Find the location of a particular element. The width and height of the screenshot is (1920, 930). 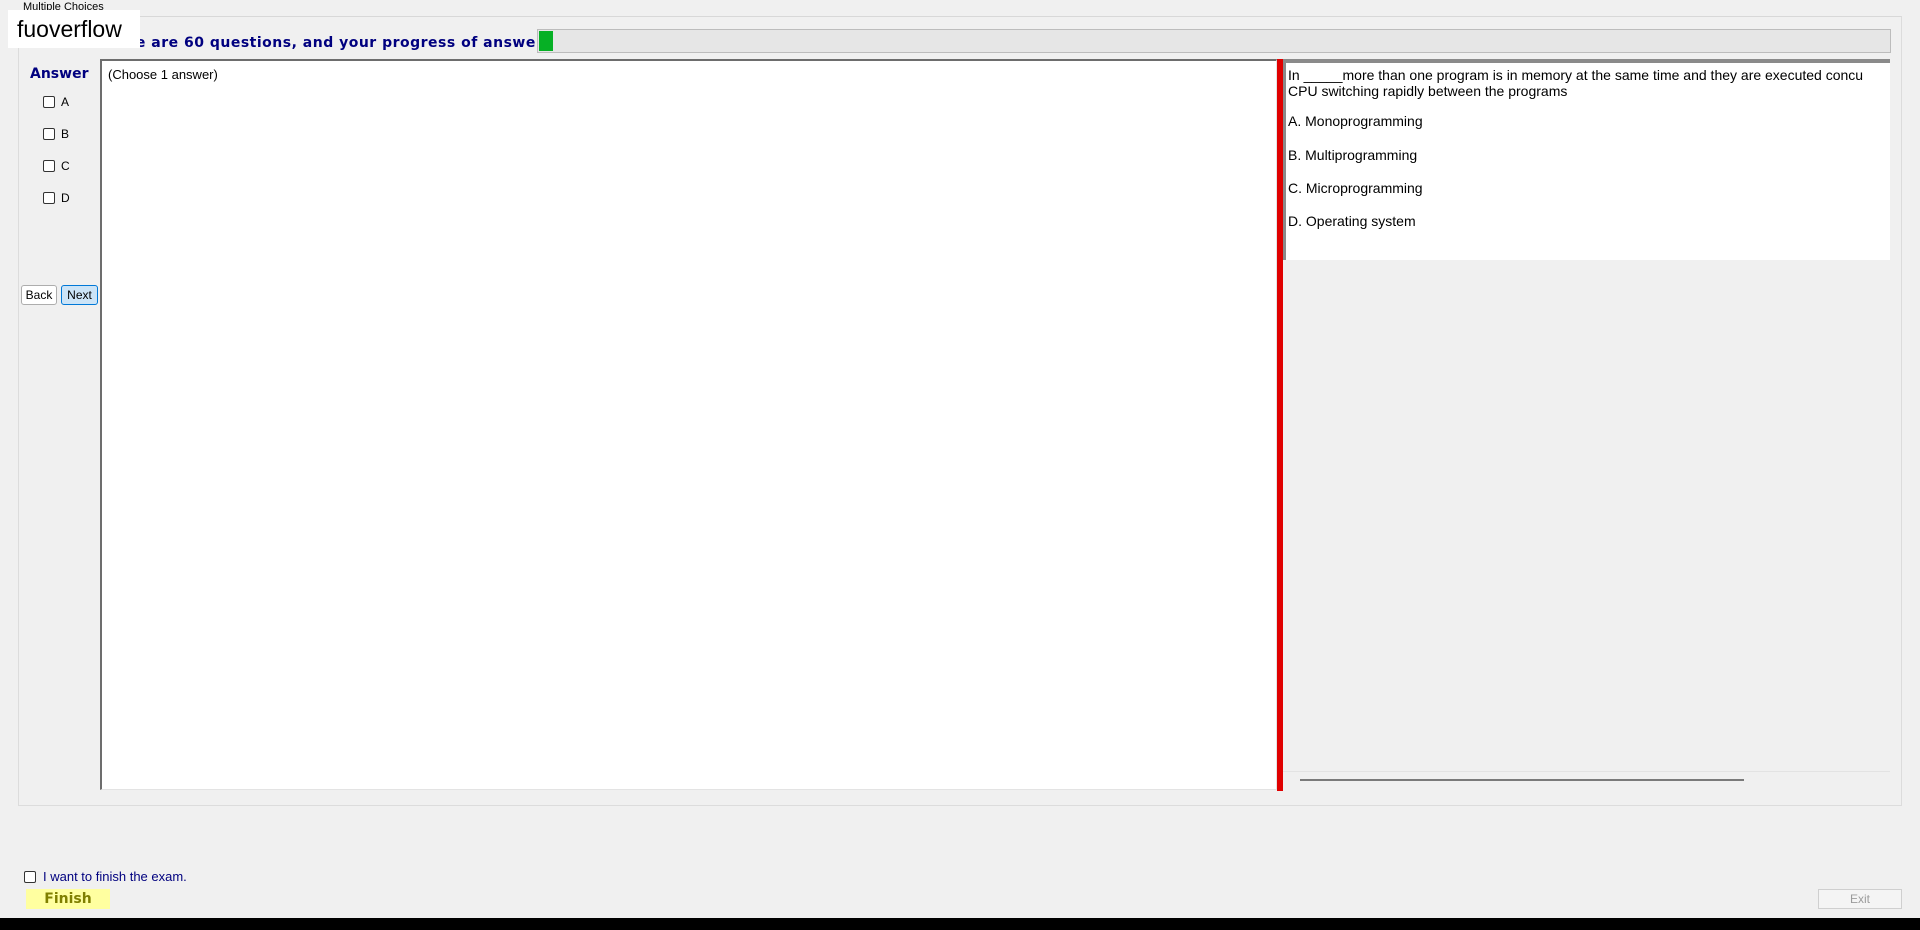

finish-confirm-label: I want to finish the exam. is located at coordinates (115, 876).